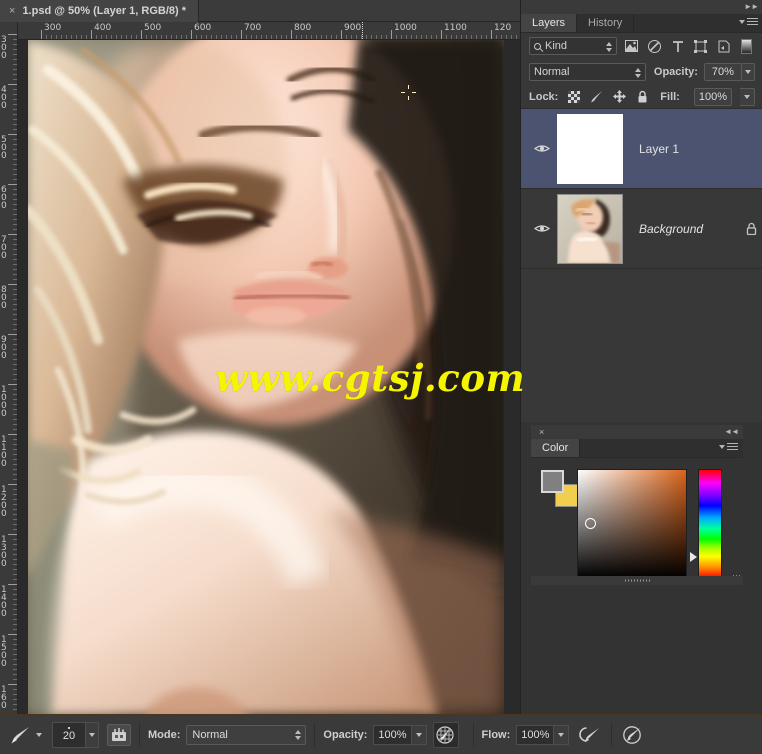 This screenshot has height=754, width=762. What do you see at coordinates (681, 229) in the screenshot?
I see `list-item: Background` at bounding box center [681, 229].